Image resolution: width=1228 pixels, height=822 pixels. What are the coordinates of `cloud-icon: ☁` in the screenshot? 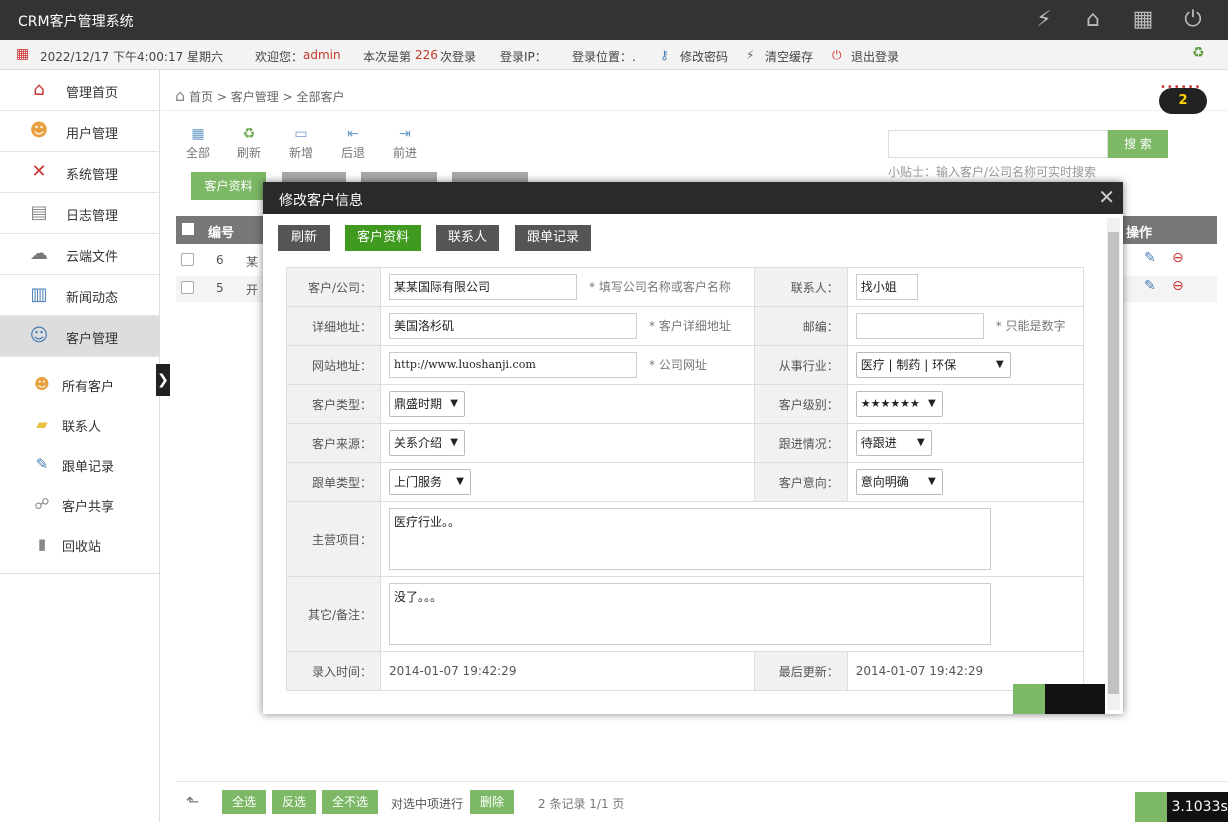 It's located at (39, 253).